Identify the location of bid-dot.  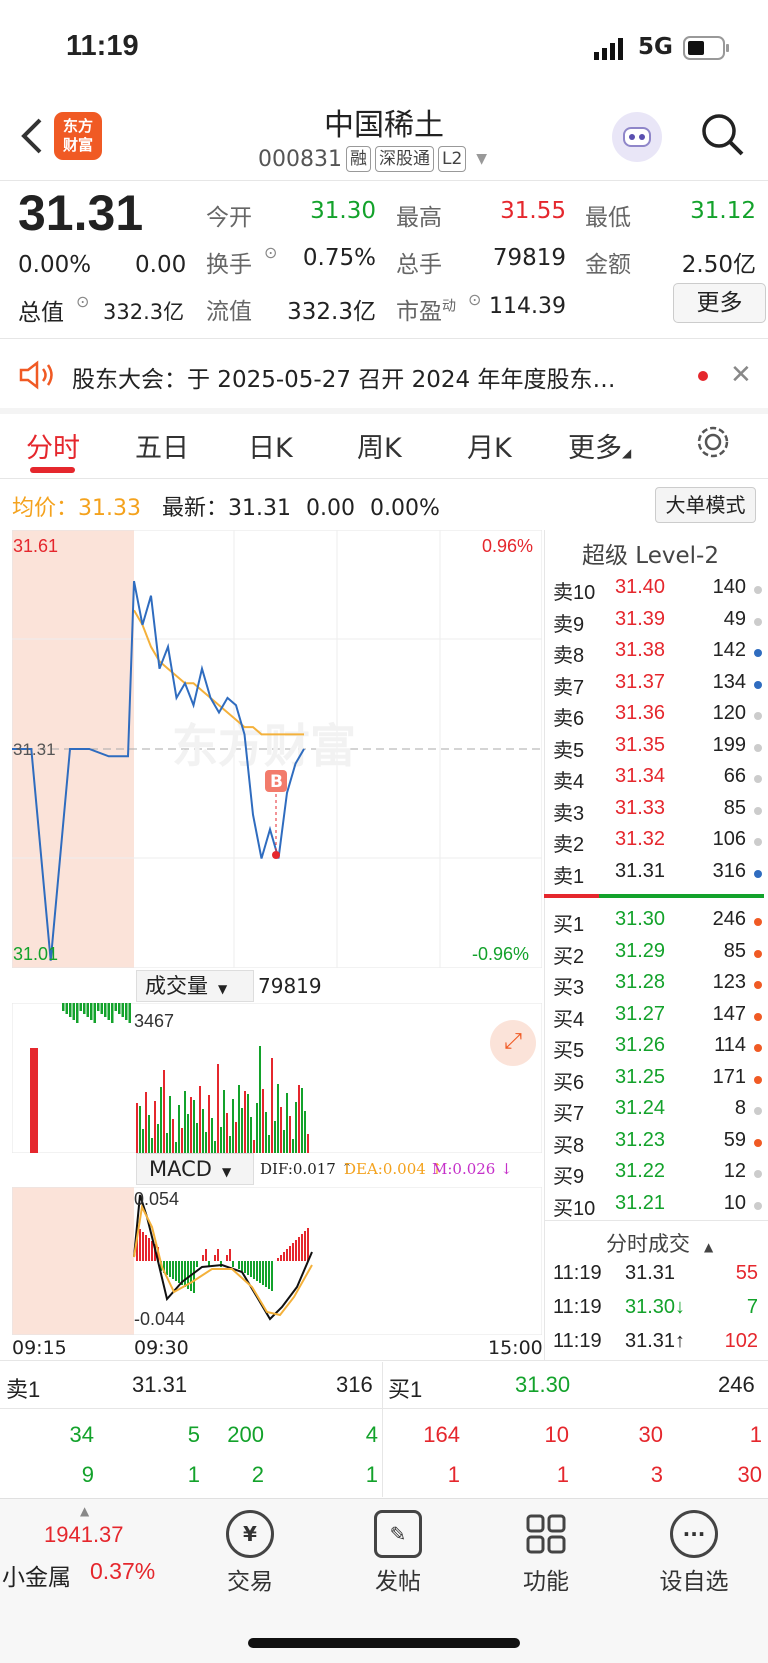
(758, 1205).